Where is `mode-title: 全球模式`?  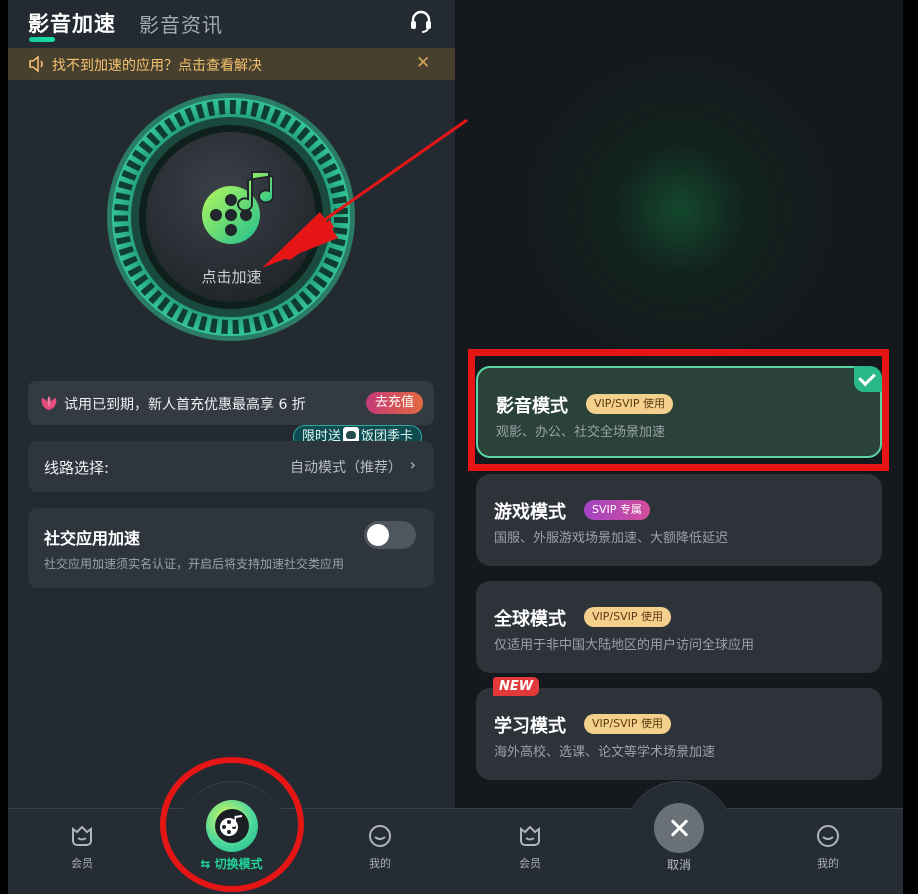 mode-title: 全球模式 is located at coordinates (530, 619).